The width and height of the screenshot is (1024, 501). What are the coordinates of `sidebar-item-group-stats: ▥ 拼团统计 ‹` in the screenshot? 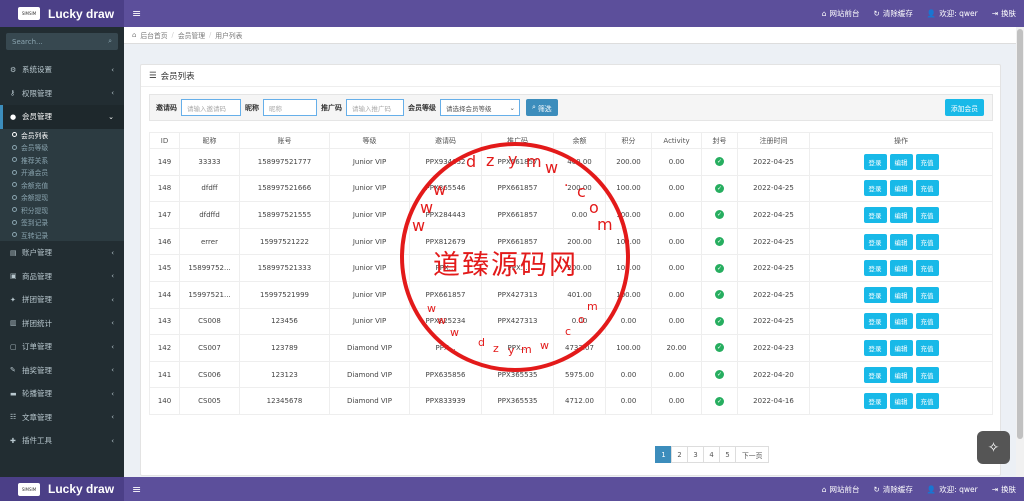 It's located at (62, 324).